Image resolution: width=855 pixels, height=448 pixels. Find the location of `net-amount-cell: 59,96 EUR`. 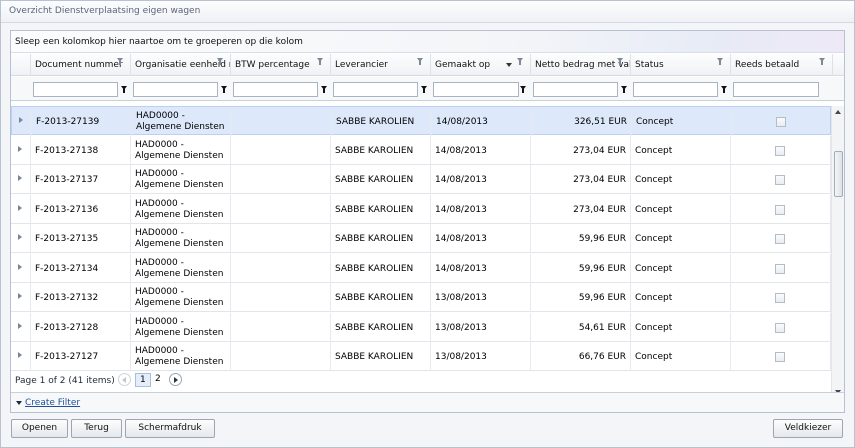

net-amount-cell: 59,96 EUR is located at coordinates (581, 238).